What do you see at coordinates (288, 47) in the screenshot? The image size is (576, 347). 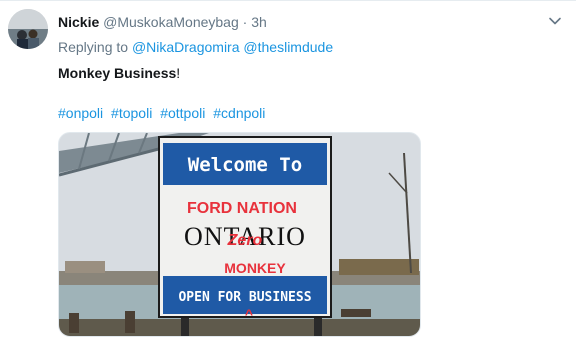 I see `mention-link: @theslimdude` at bounding box center [288, 47].